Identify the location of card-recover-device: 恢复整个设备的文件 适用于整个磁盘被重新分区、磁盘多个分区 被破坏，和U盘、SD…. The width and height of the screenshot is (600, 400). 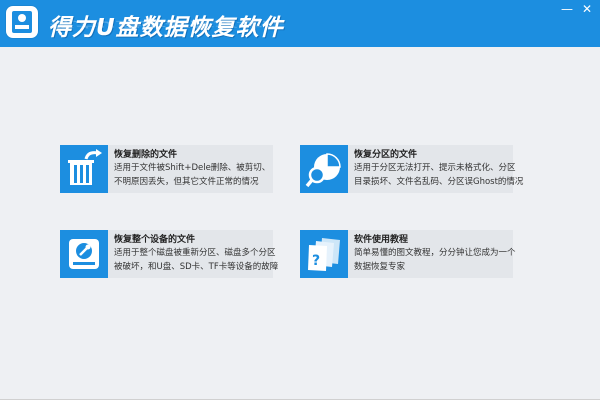
(169, 254).